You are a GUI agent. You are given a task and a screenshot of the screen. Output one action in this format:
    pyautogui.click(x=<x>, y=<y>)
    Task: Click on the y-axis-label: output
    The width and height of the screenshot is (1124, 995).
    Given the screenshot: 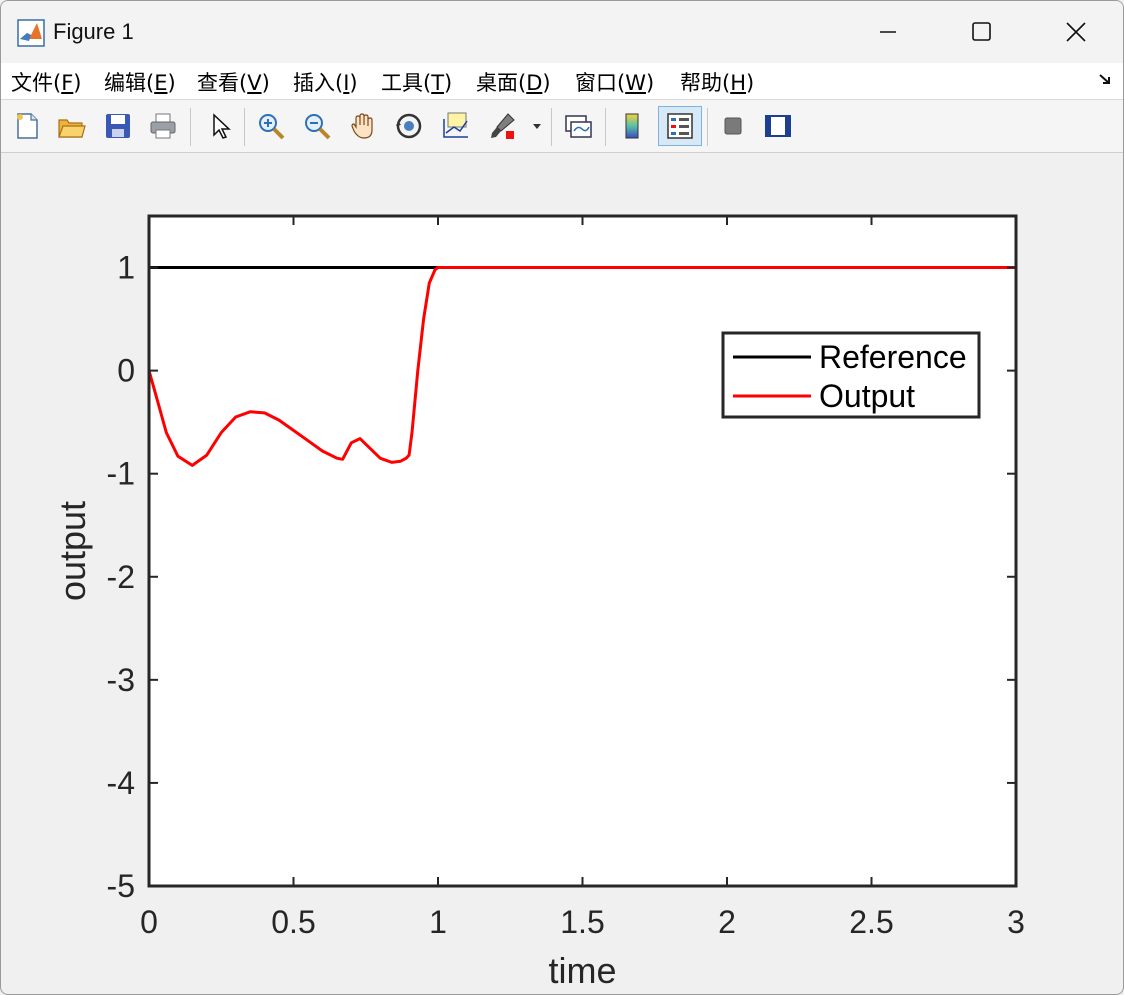 What is the action you would take?
    pyautogui.click(x=72, y=551)
    